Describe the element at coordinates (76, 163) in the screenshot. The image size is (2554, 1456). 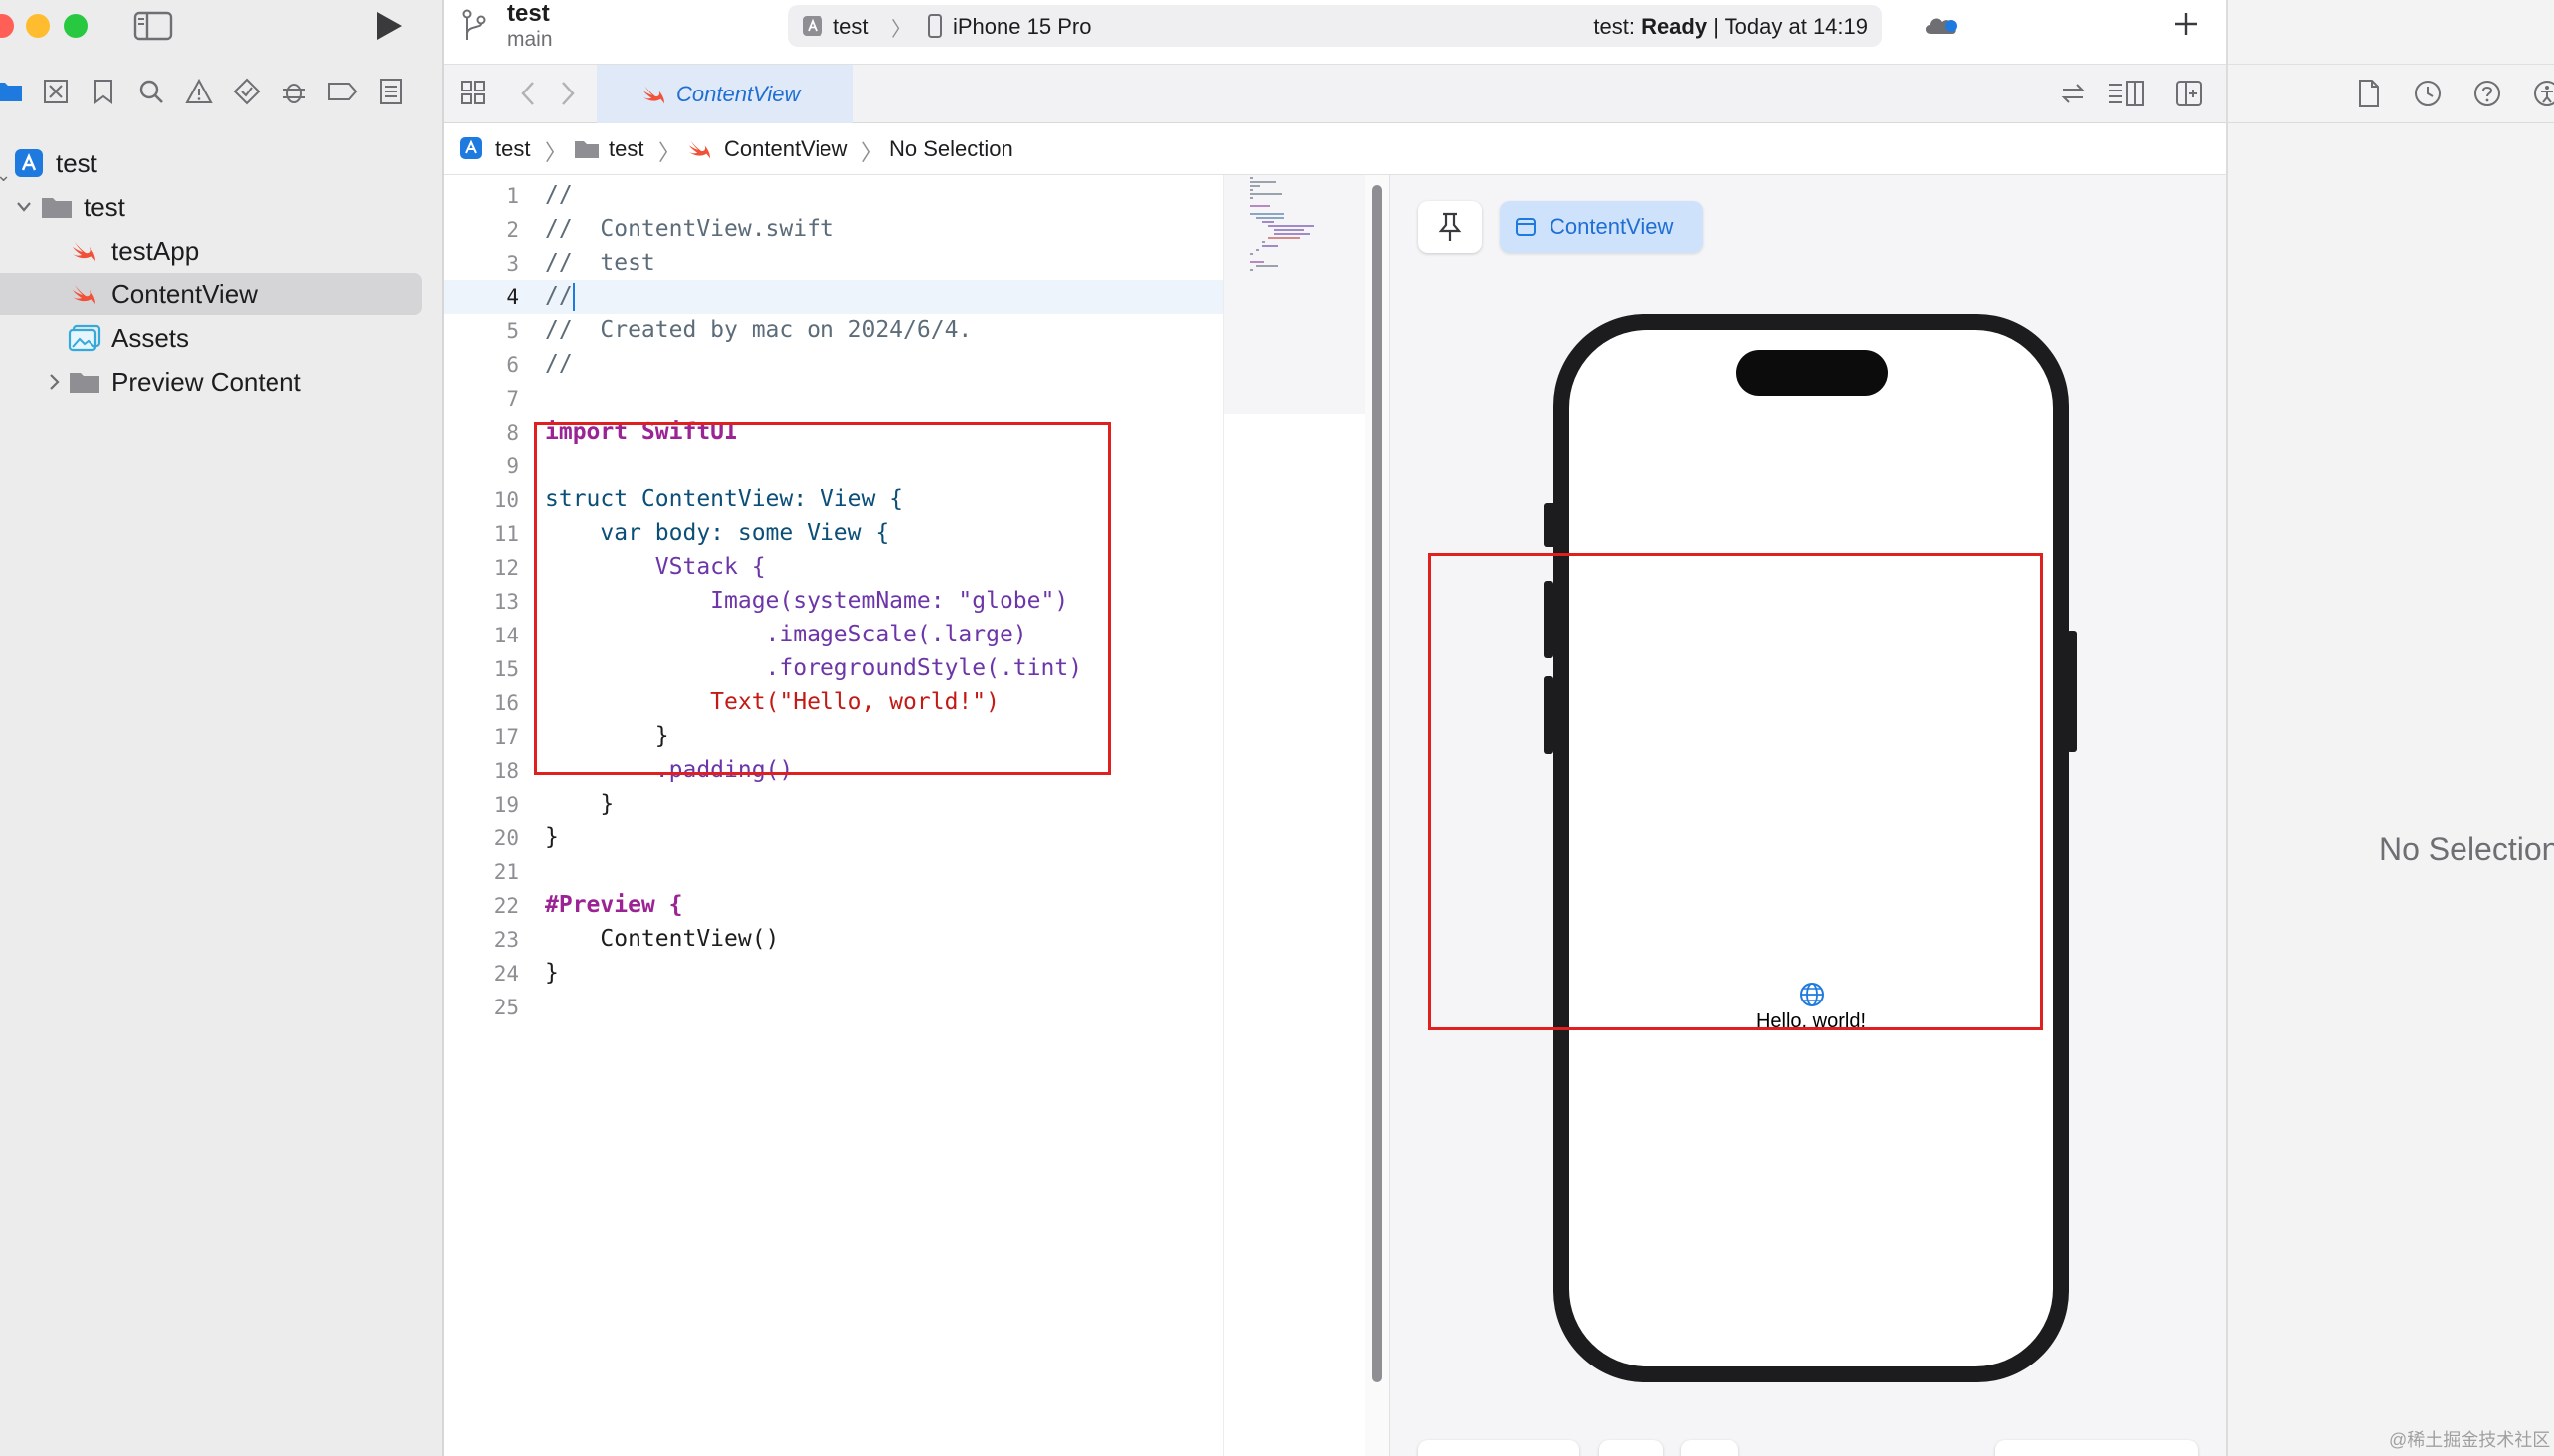
I see `tree-item-label: test` at that location.